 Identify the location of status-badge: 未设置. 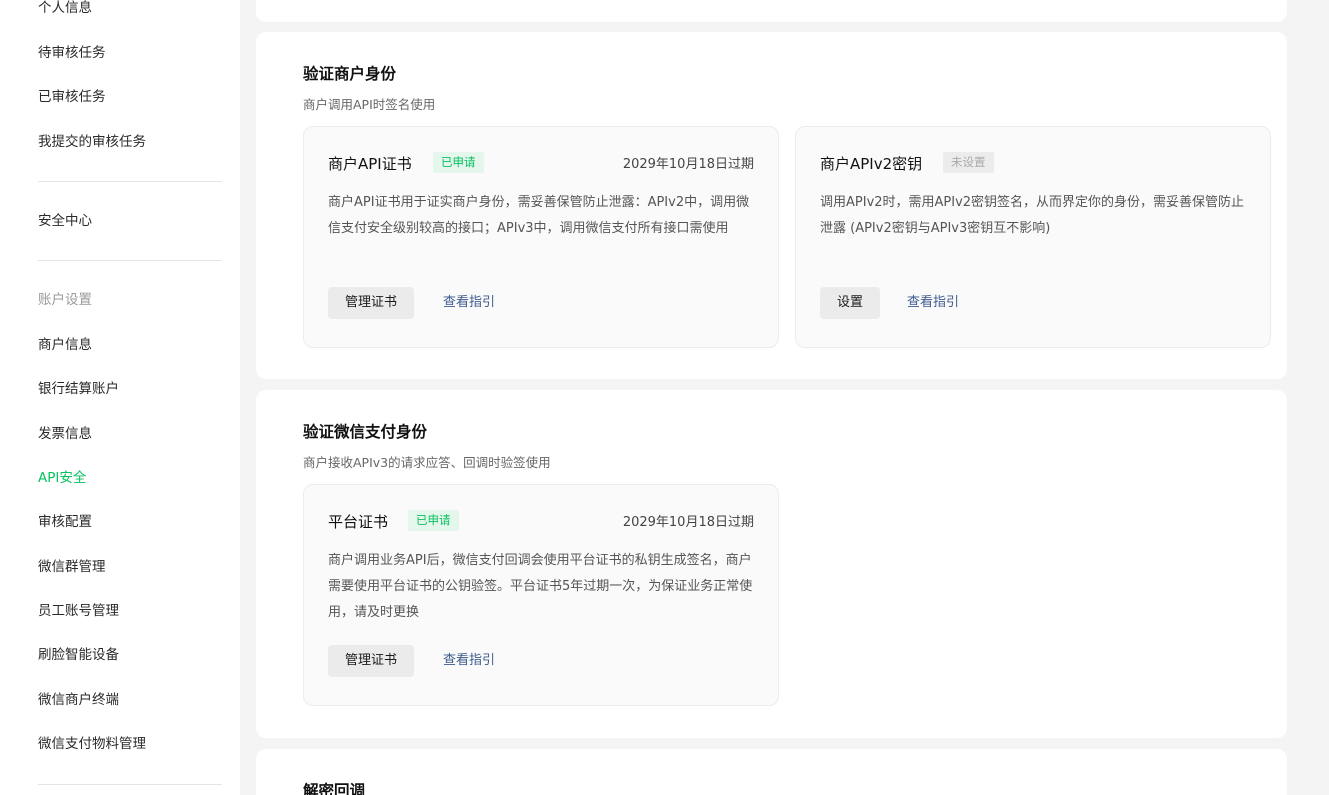
(968, 162).